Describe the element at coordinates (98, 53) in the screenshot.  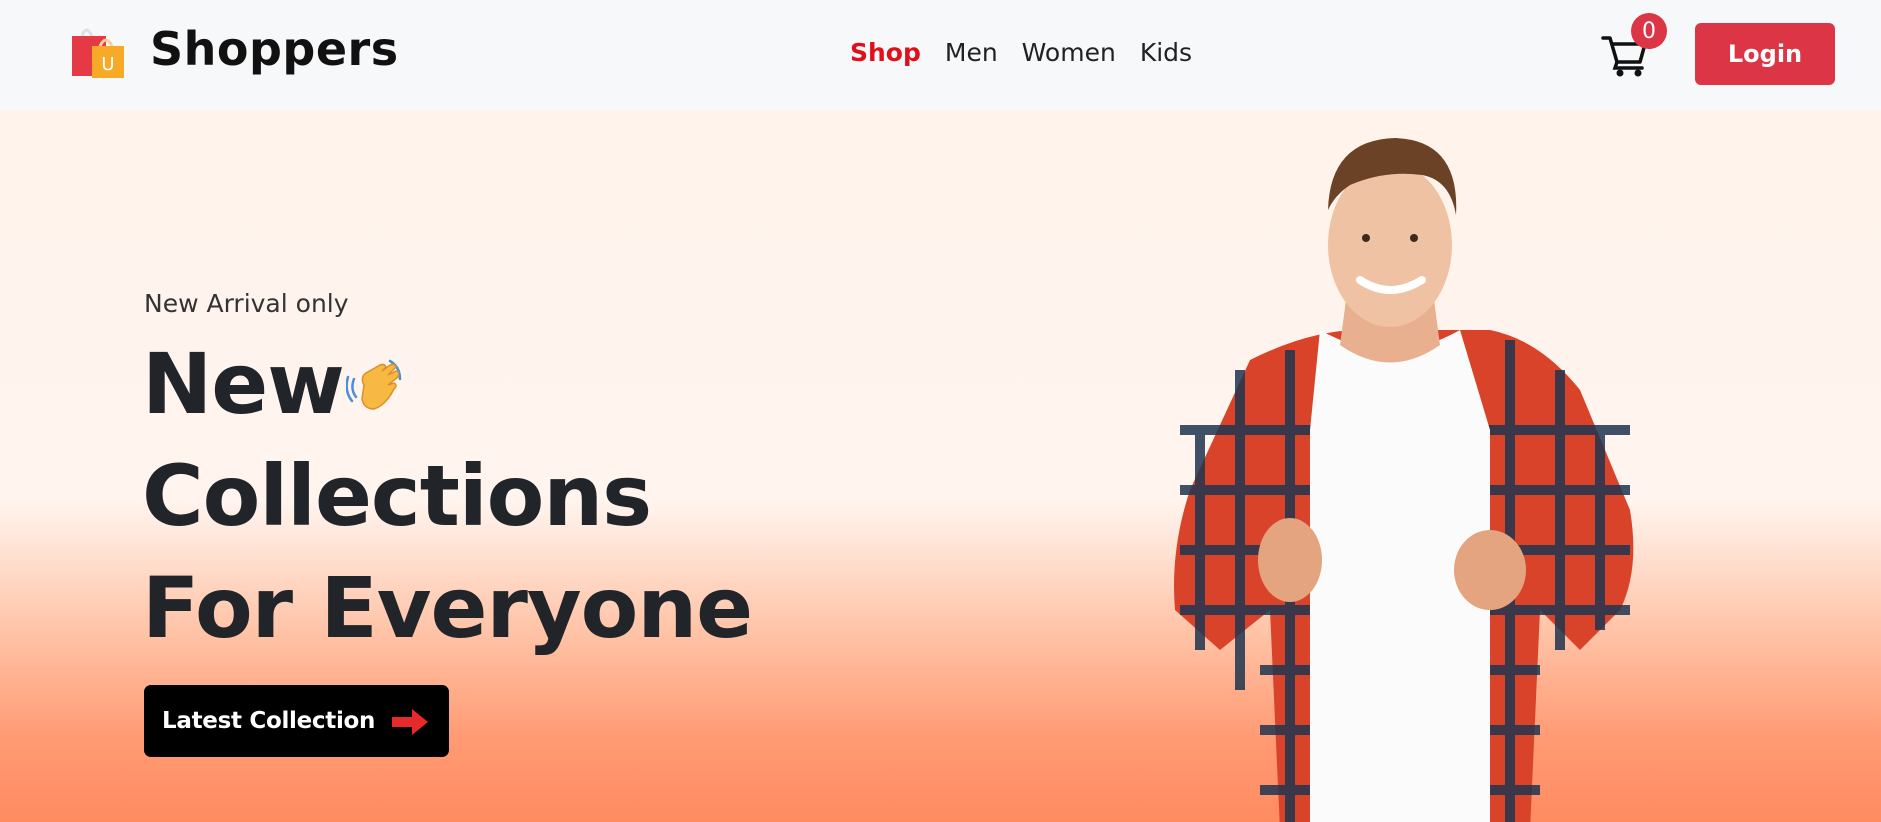
I see `shopping-bag-icon: U` at that location.